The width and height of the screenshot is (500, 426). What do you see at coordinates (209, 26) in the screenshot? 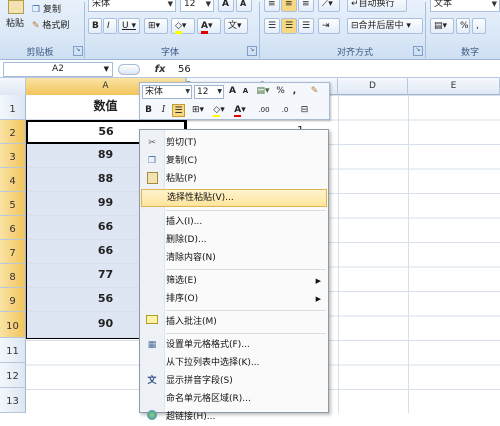
I see `font-color-button: A▾` at bounding box center [209, 26].